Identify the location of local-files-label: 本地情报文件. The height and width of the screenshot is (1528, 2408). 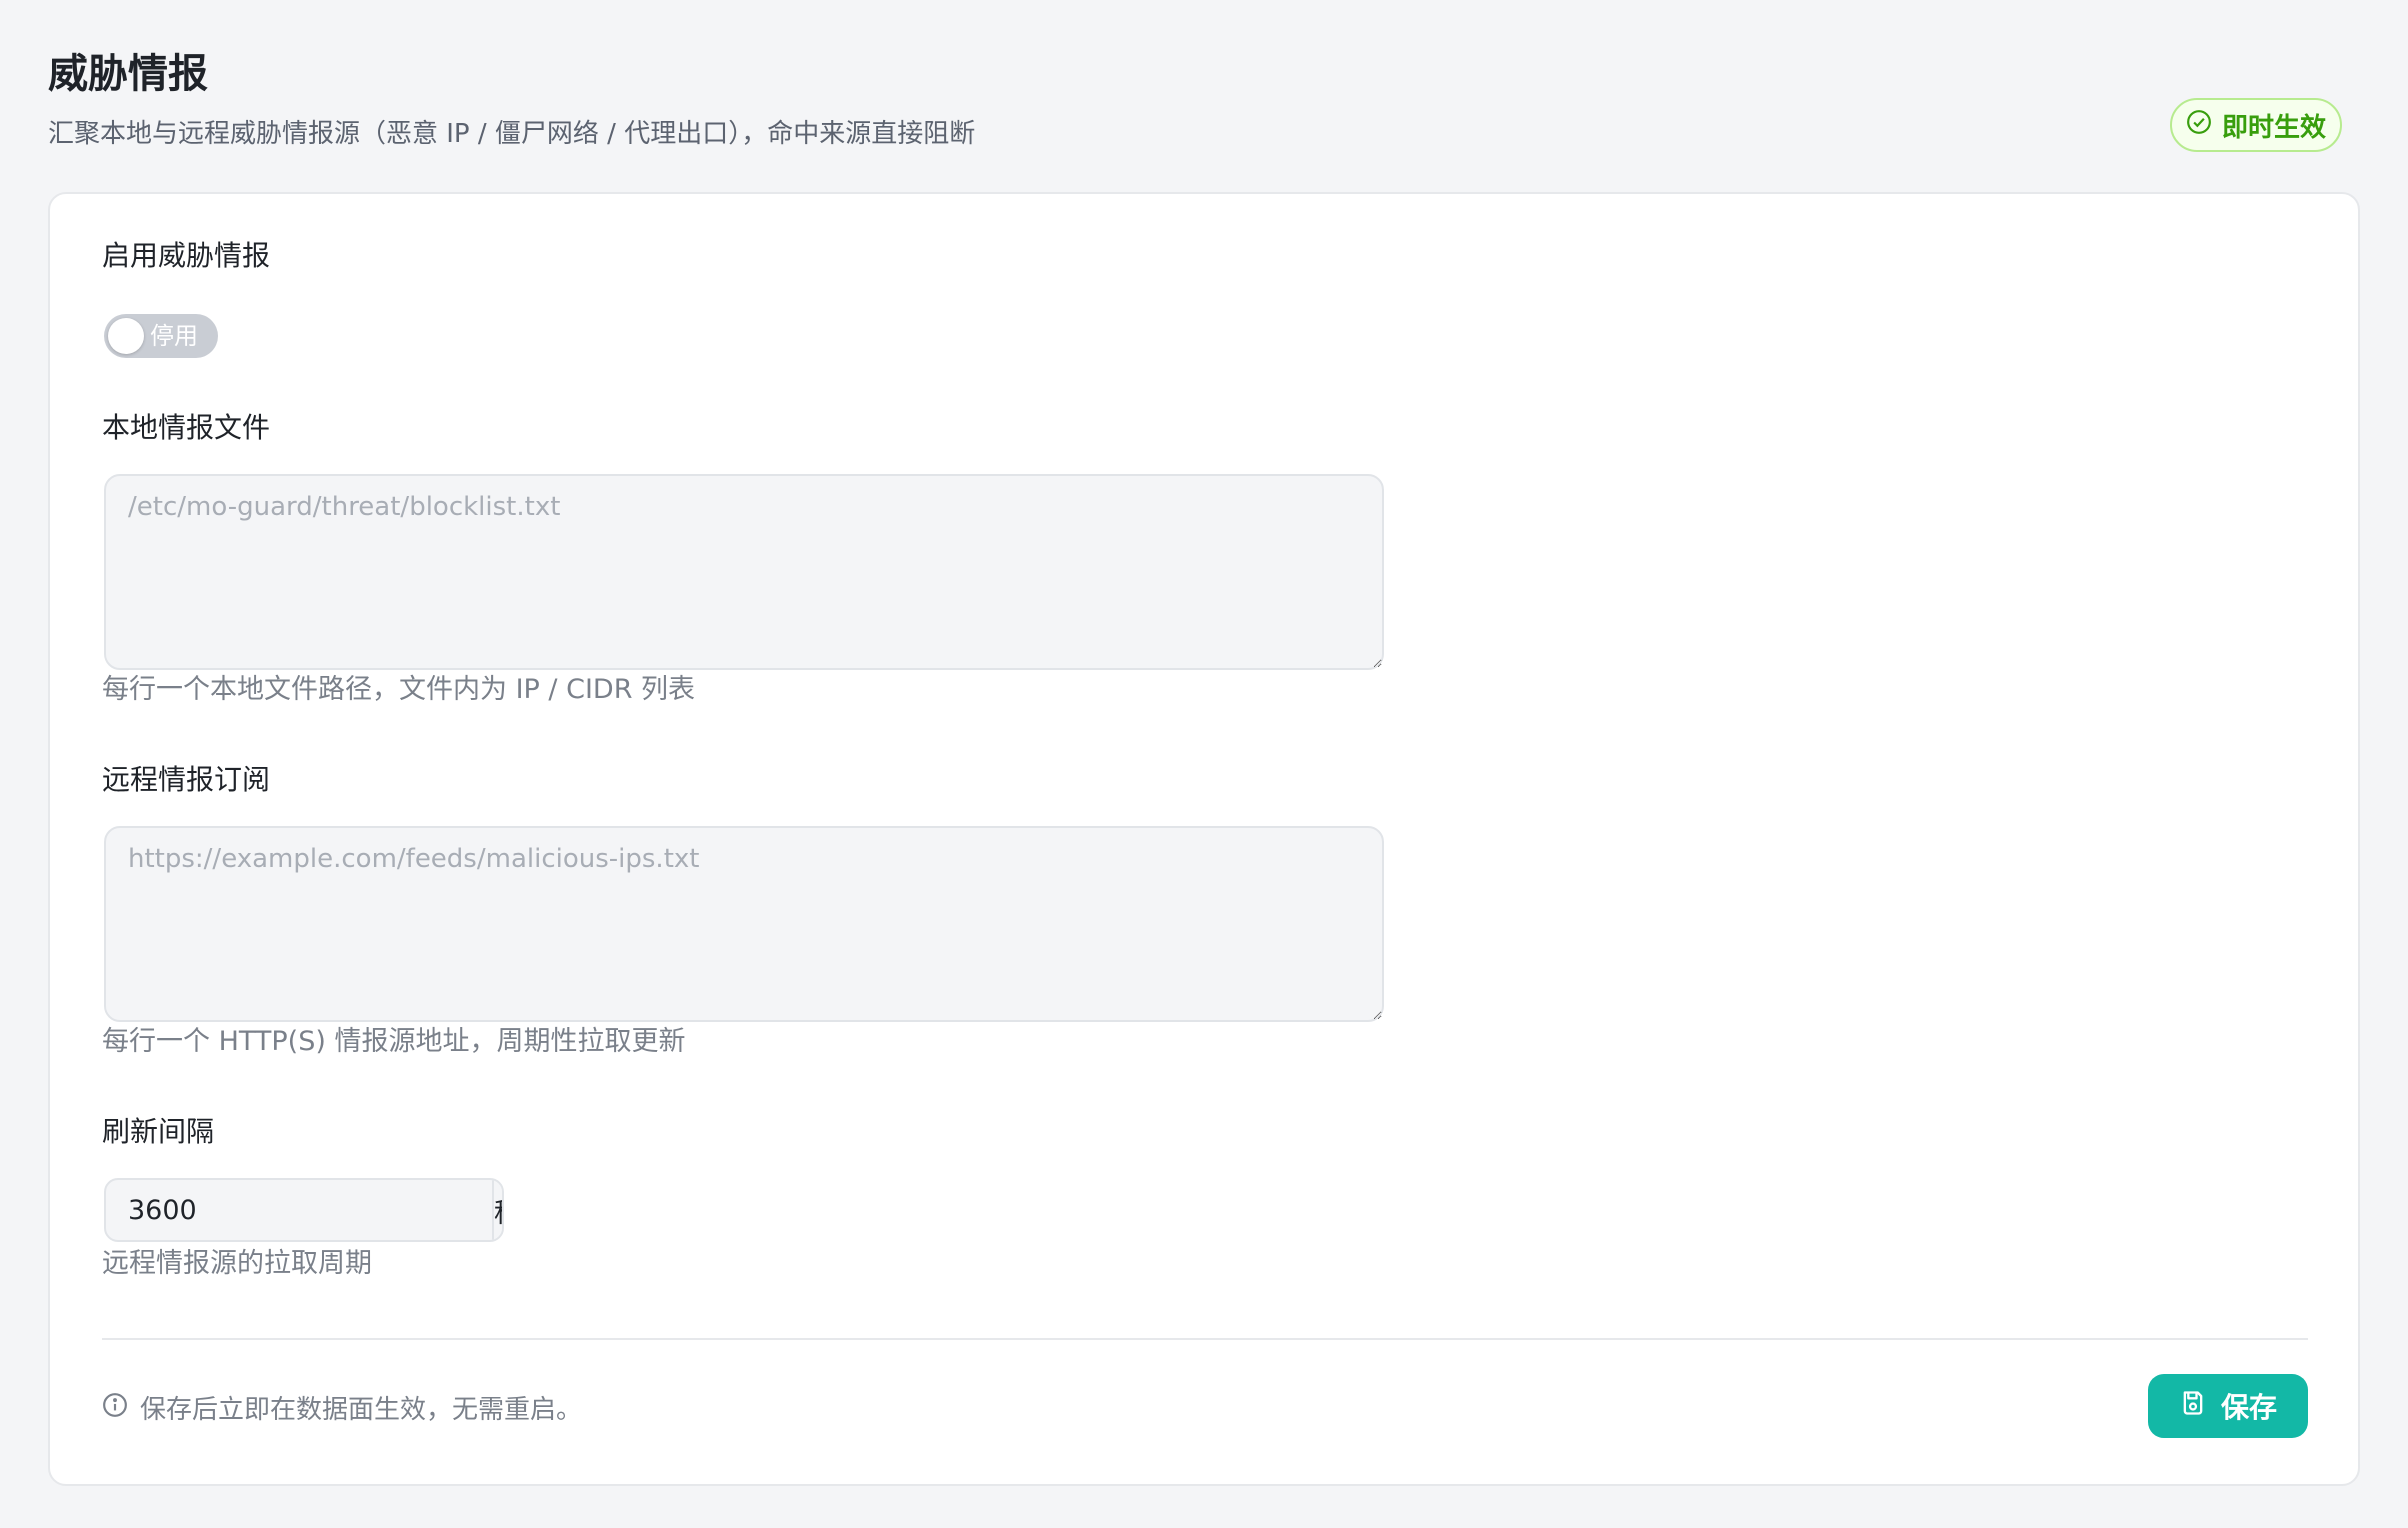
(186, 427).